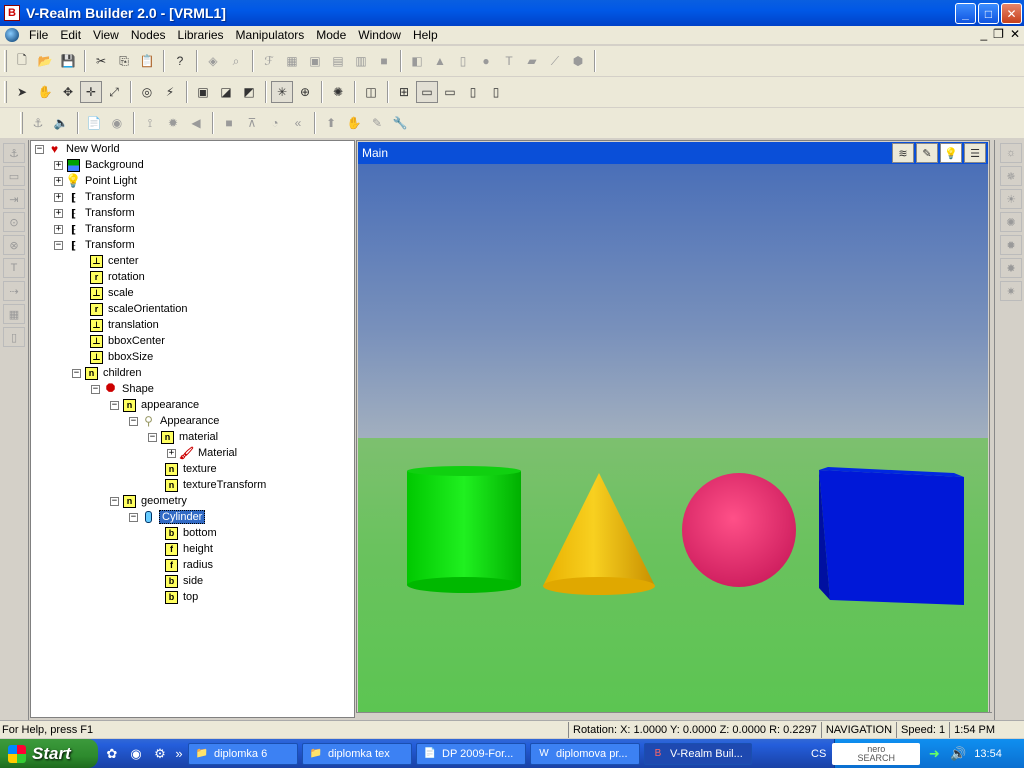 The height and width of the screenshot is (768, 1024). I want to click on billboard-node-icon: ▭, so click(14, 176).